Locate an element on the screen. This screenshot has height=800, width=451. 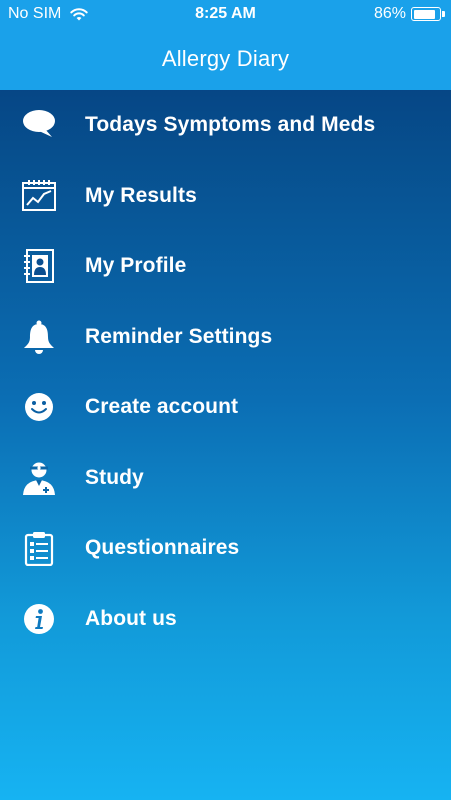
menu-item-my-results: My Results is located at coordinates (225, 196).